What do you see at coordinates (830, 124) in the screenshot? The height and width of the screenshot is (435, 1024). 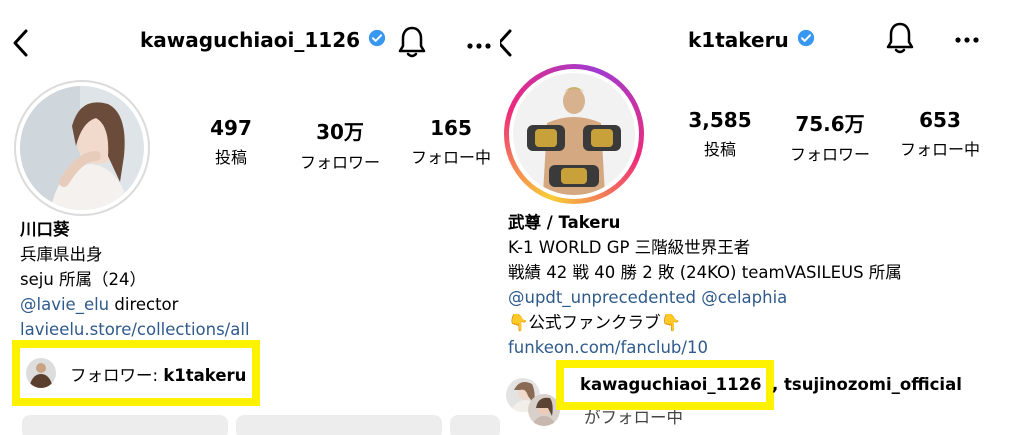 I see `stat-followers-count: 75.6万` at bounding box center [830, 124].